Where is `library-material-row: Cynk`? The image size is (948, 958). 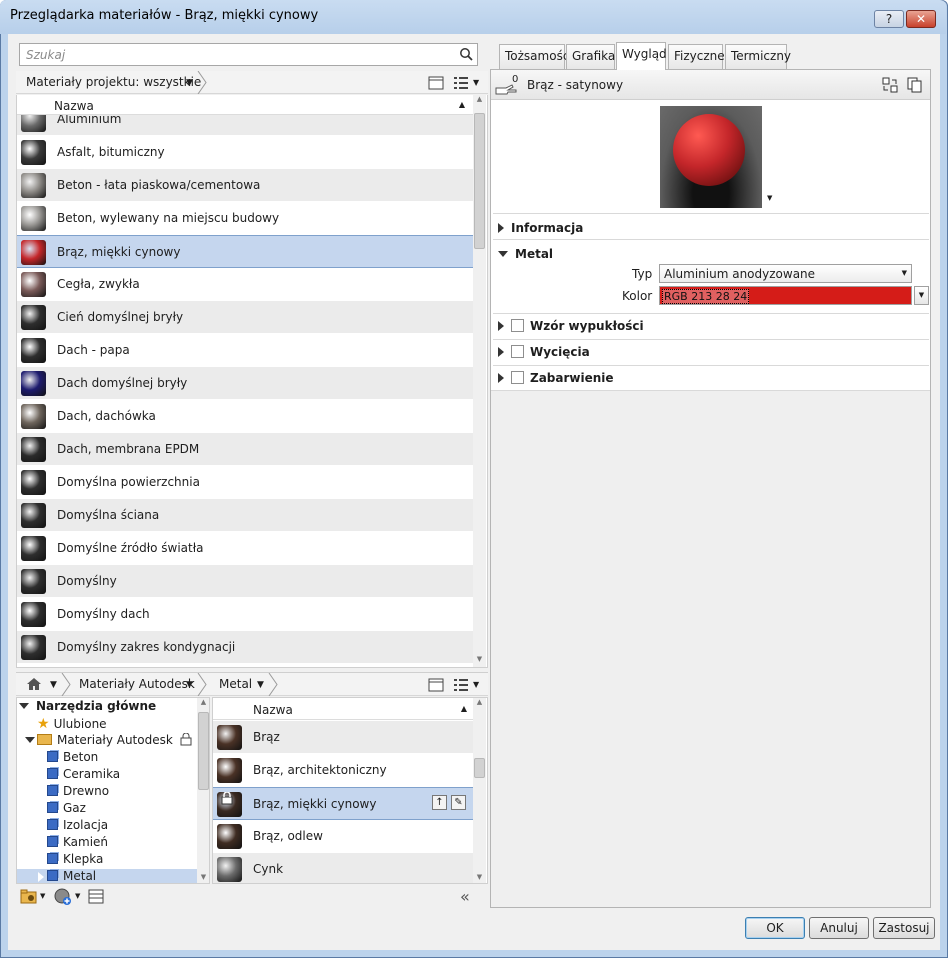
library-material-row: Cynk is located at coordinates (343, 868).